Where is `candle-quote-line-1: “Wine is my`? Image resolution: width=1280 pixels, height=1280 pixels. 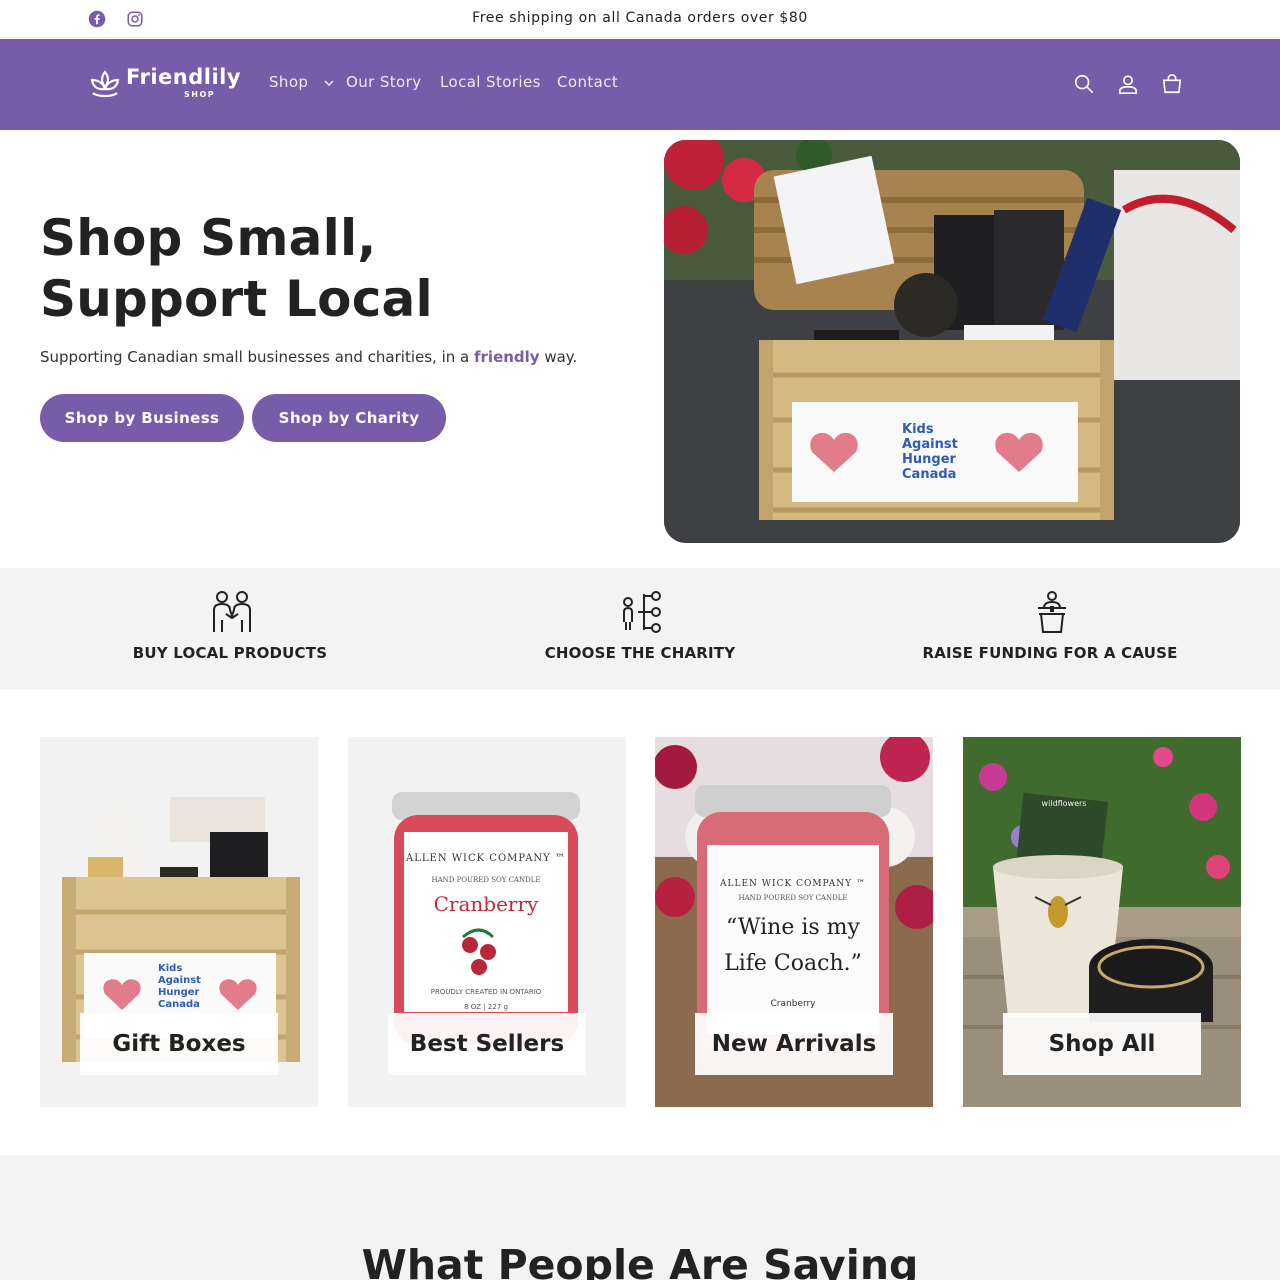
candle-quote-line-1: “Wine is my is located at coordinates (793, 927).